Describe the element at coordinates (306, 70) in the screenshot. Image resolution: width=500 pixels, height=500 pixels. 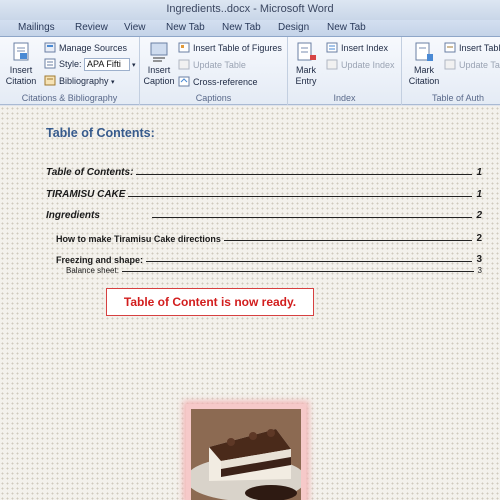
I see `mark-entry-label-1: Mark` at that location.